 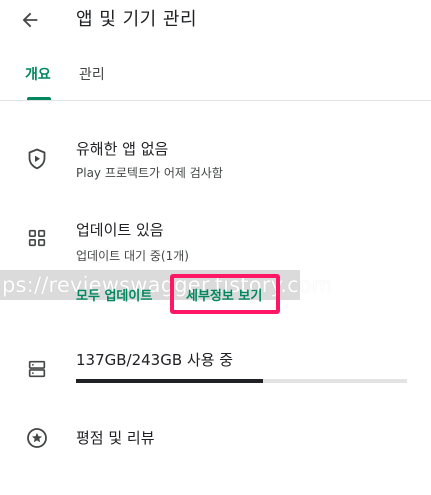 I want to click on storage-progress-fill, so click(x=169, y=381).